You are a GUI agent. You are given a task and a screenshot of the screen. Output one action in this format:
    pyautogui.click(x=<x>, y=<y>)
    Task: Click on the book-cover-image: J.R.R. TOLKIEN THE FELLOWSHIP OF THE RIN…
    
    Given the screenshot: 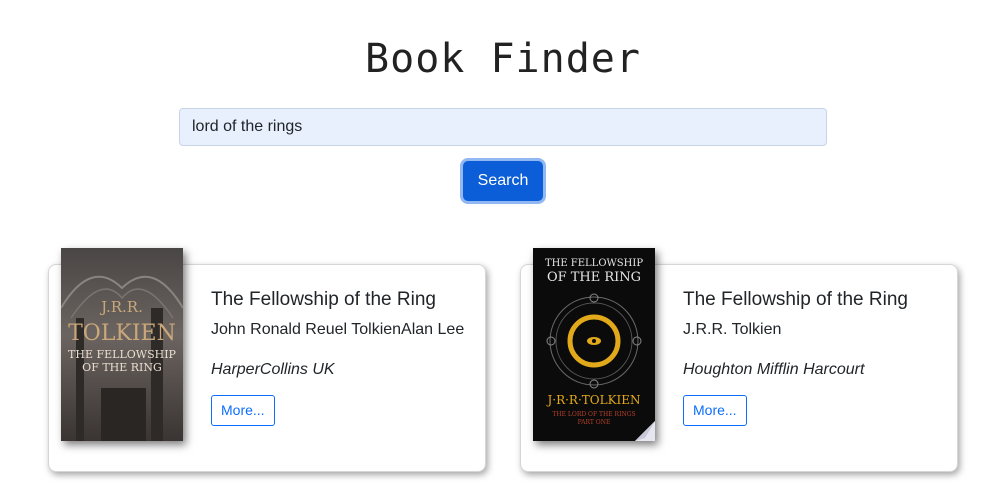 What is the action you would take?
    pyautogui.click(x=122, y=344)
    